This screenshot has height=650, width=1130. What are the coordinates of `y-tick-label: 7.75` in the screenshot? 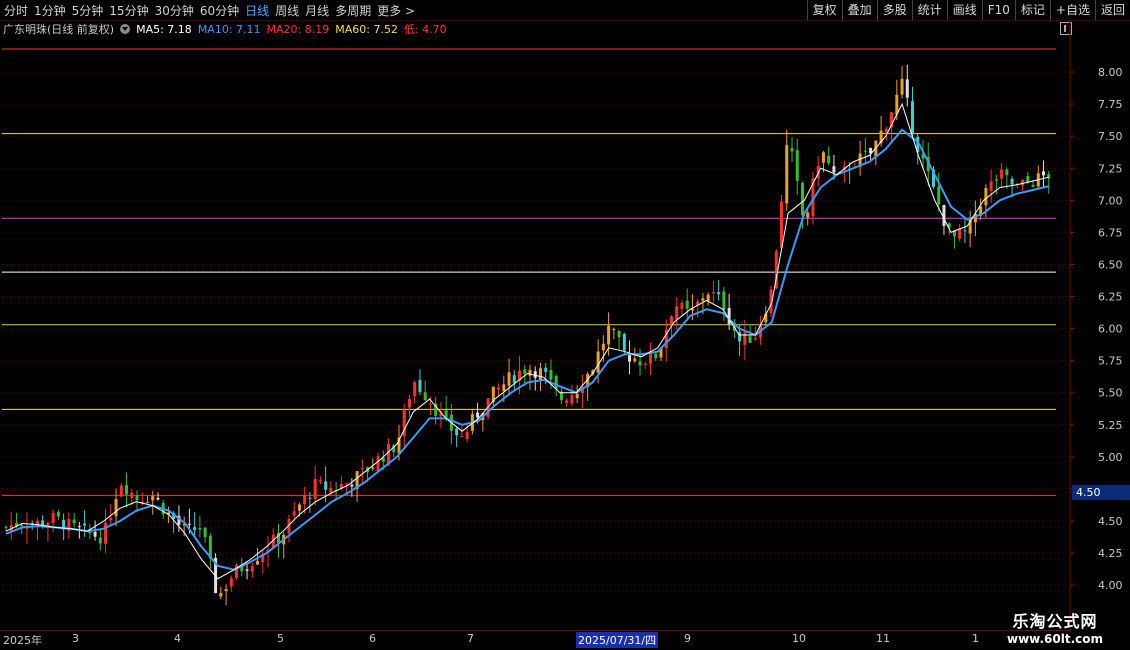 It's located at (1110, 104).